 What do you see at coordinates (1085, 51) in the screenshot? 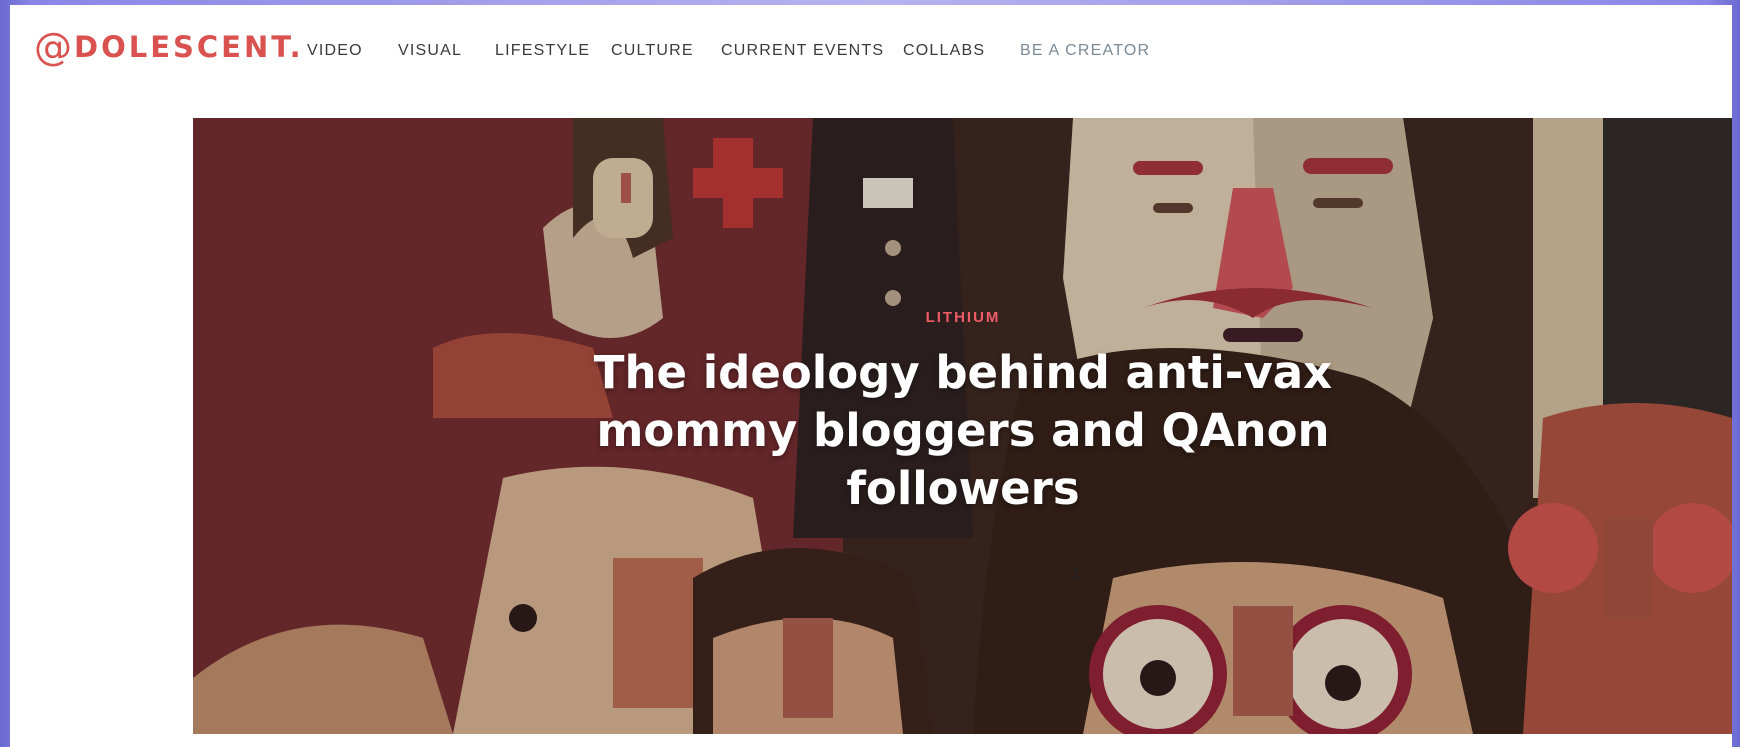
I see `nav-item-be-a-creator: BE A CREATOR` at bounding box center [1085, 51].